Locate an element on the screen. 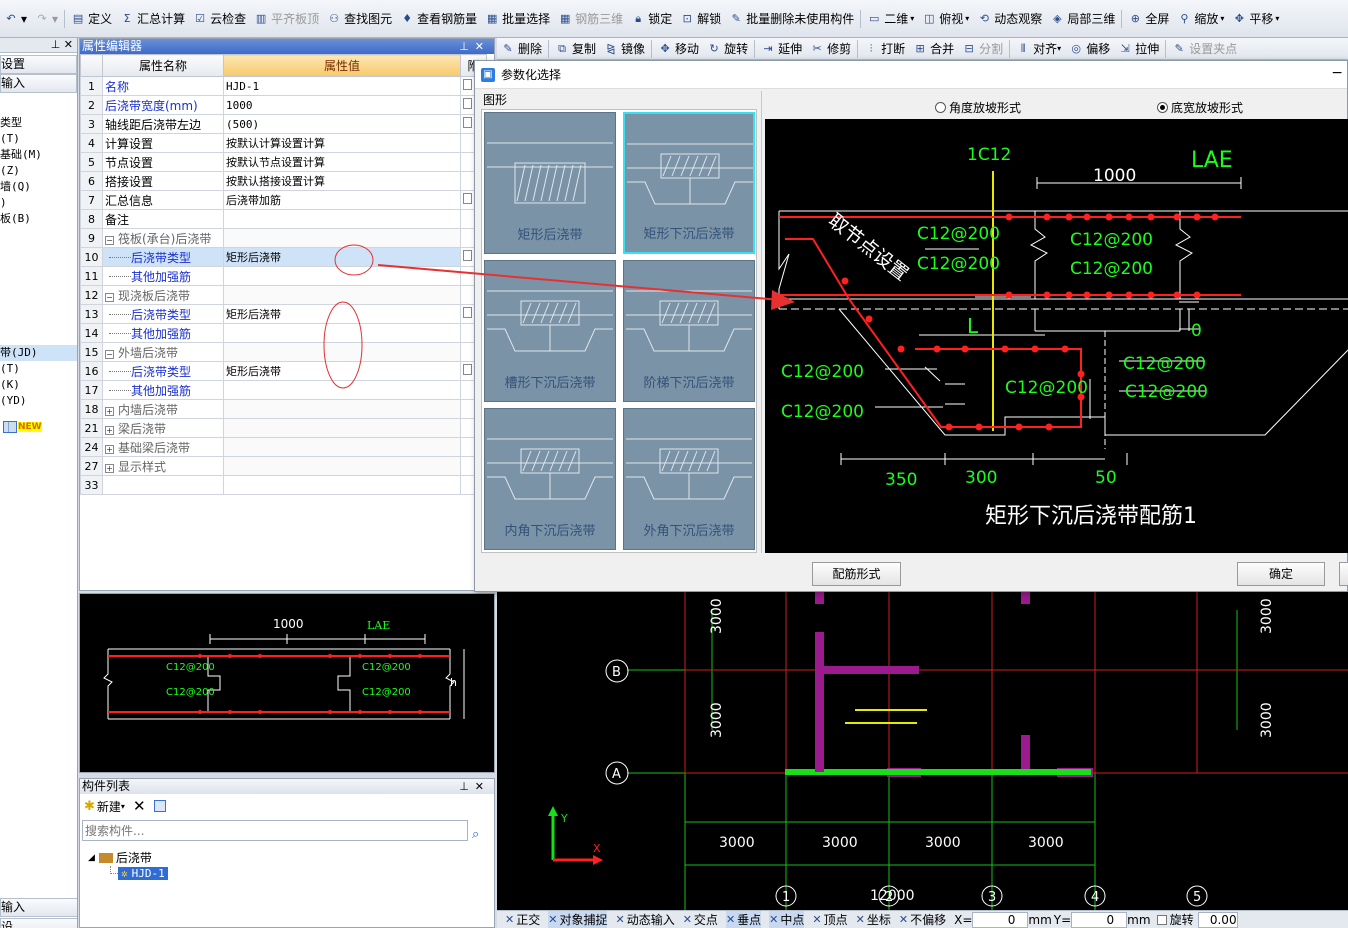 This screenshot has width=1348, height=928. stretch-button: ⇲ 拉伸 is located at coordinates (1138, 48).